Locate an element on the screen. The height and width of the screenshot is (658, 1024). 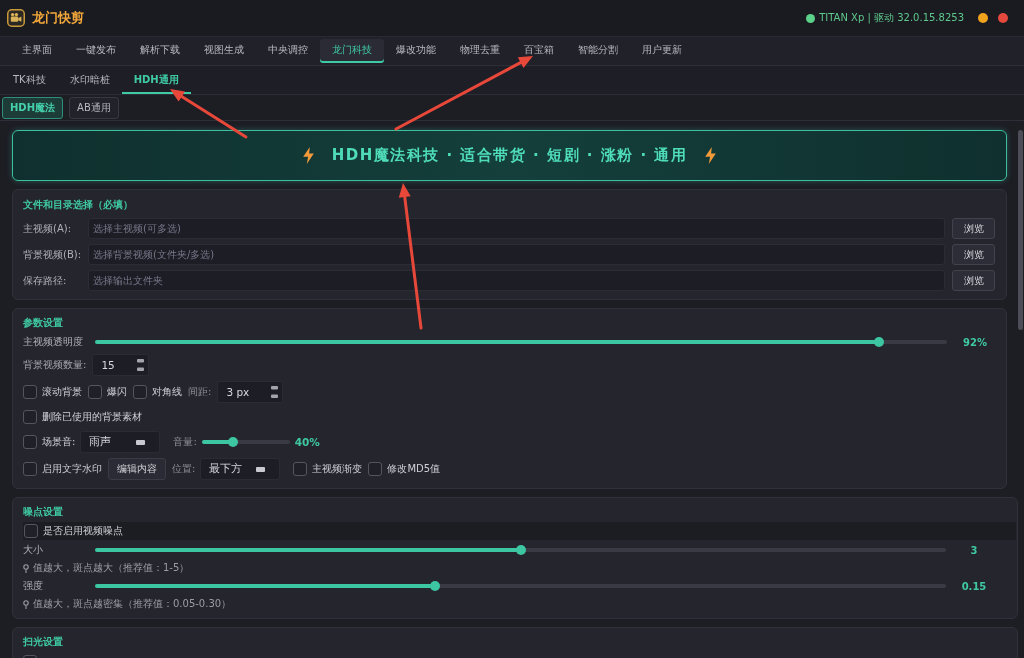
mode-tab: HDH魔法 is located at coordinates (33, 107).